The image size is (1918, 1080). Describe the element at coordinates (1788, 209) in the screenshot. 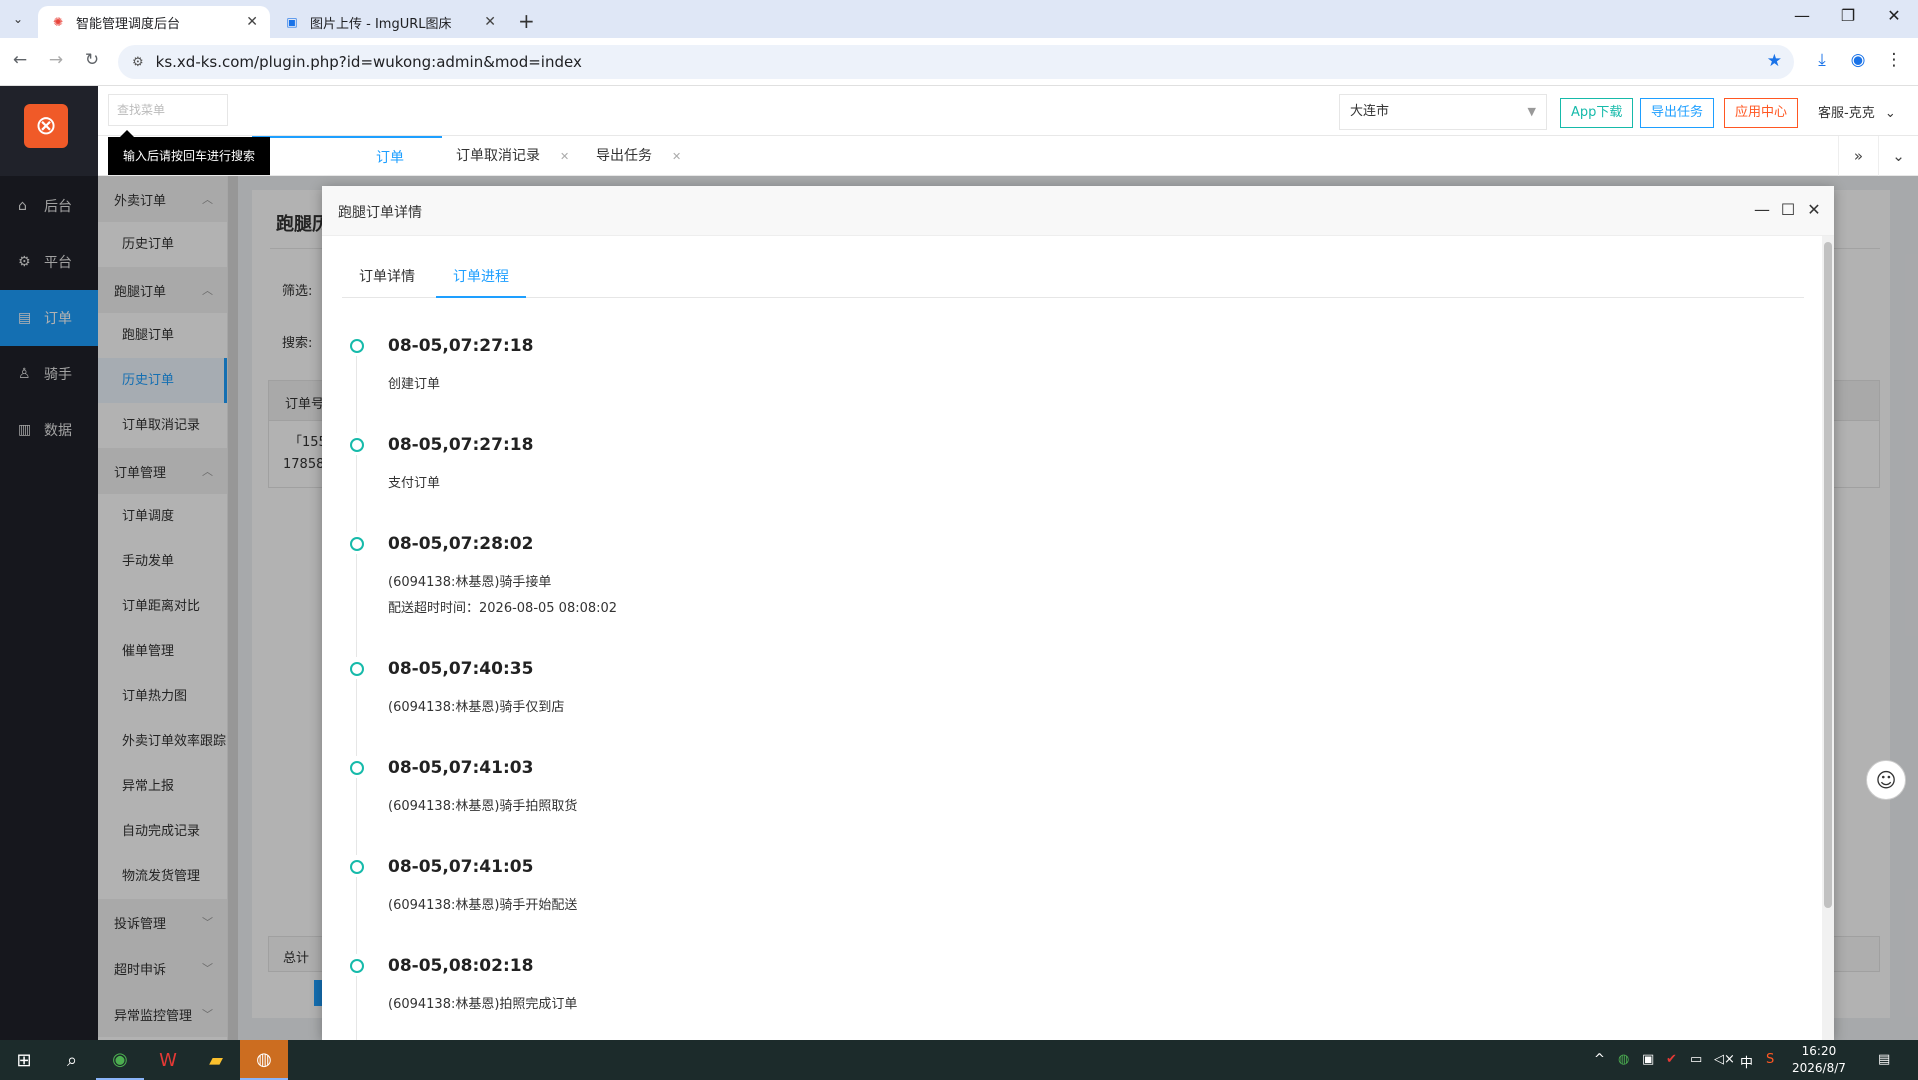

I see `modal-maximize-icon: ☐` at that location.